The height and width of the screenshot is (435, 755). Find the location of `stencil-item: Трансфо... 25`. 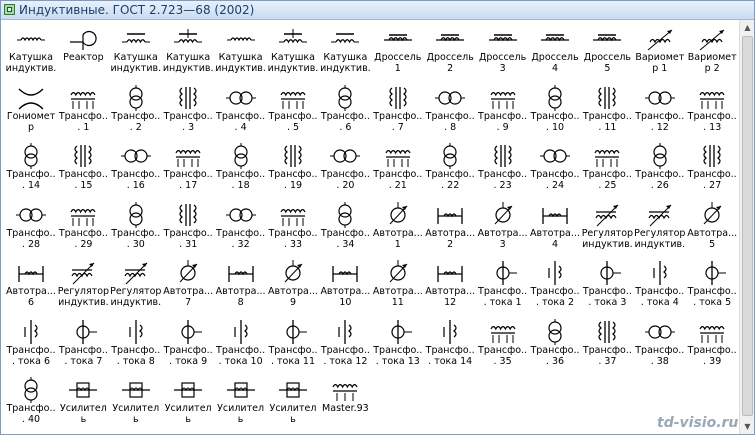

stencil-item: Трансфо... 25 is located at coordinates (607, 170).